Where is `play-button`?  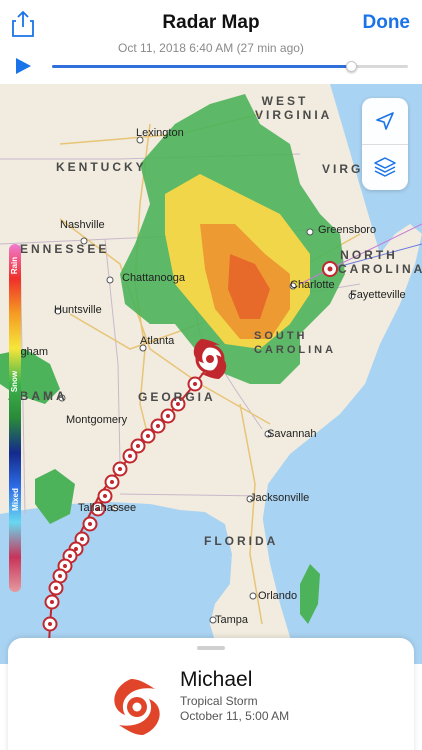 play-button is located at coordinates (24, 66).